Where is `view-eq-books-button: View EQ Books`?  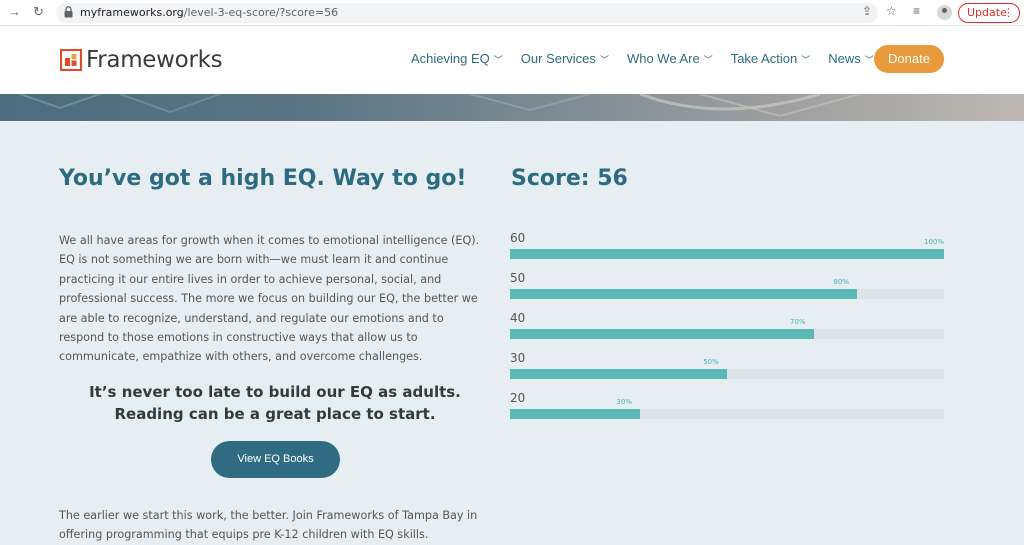 view-eq-books-button: View EQ Books is located at coordinates (275, 459).